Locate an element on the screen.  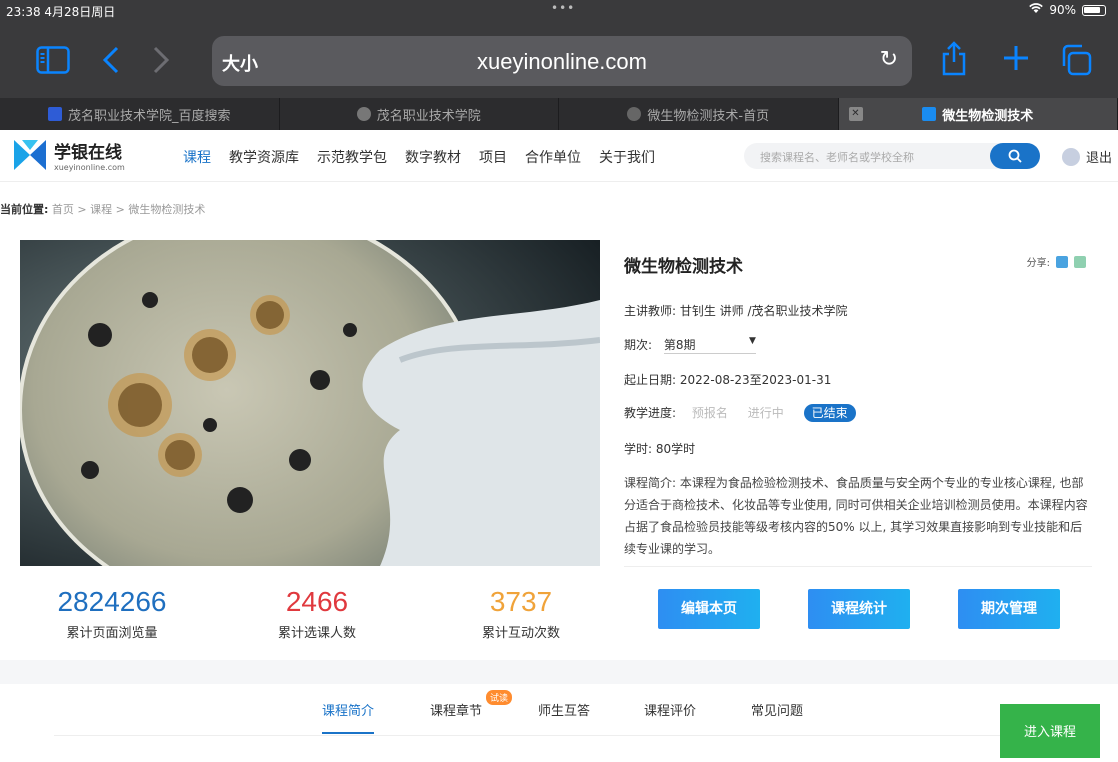
main-nav: 课程 教学资源库 示范教学包 数字教材 项目 合作单位 关于我们 is located at coordinates (419, 157).